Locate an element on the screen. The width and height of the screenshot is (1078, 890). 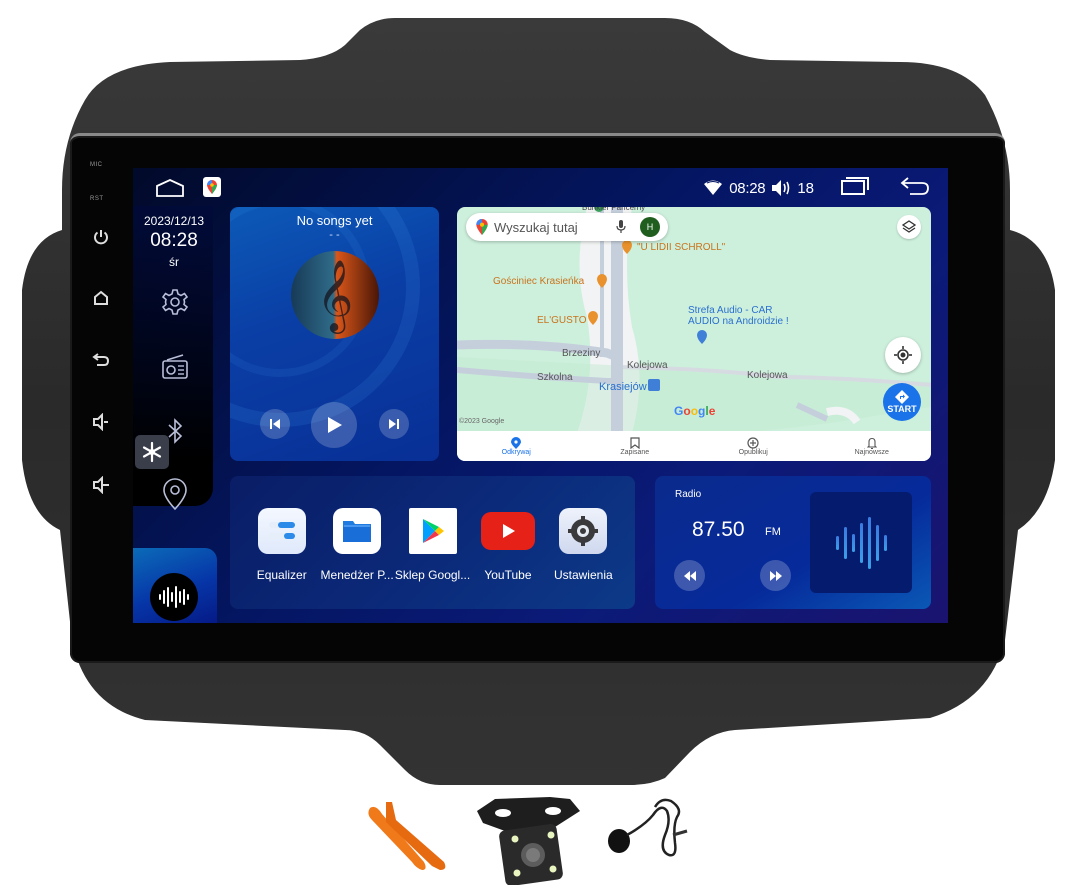
map-tab-contribute: Opublikuj is located at coordinates (753, 446).